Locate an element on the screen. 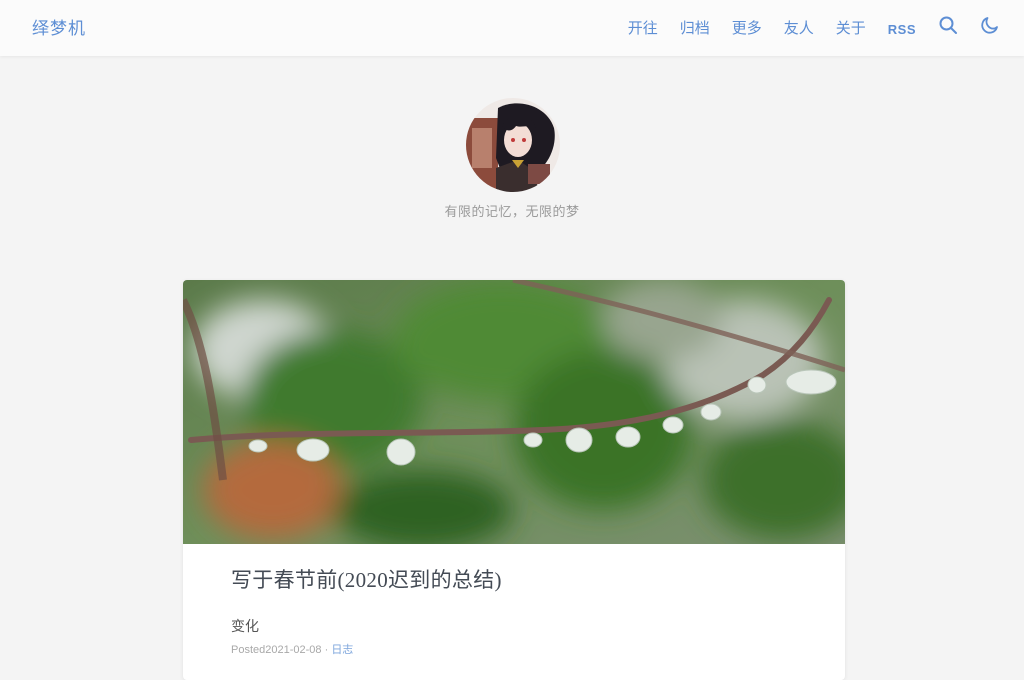 This screenshot has height=680, width=1024. post-date: 2021-02-08 is located at coordinates (293, 650).